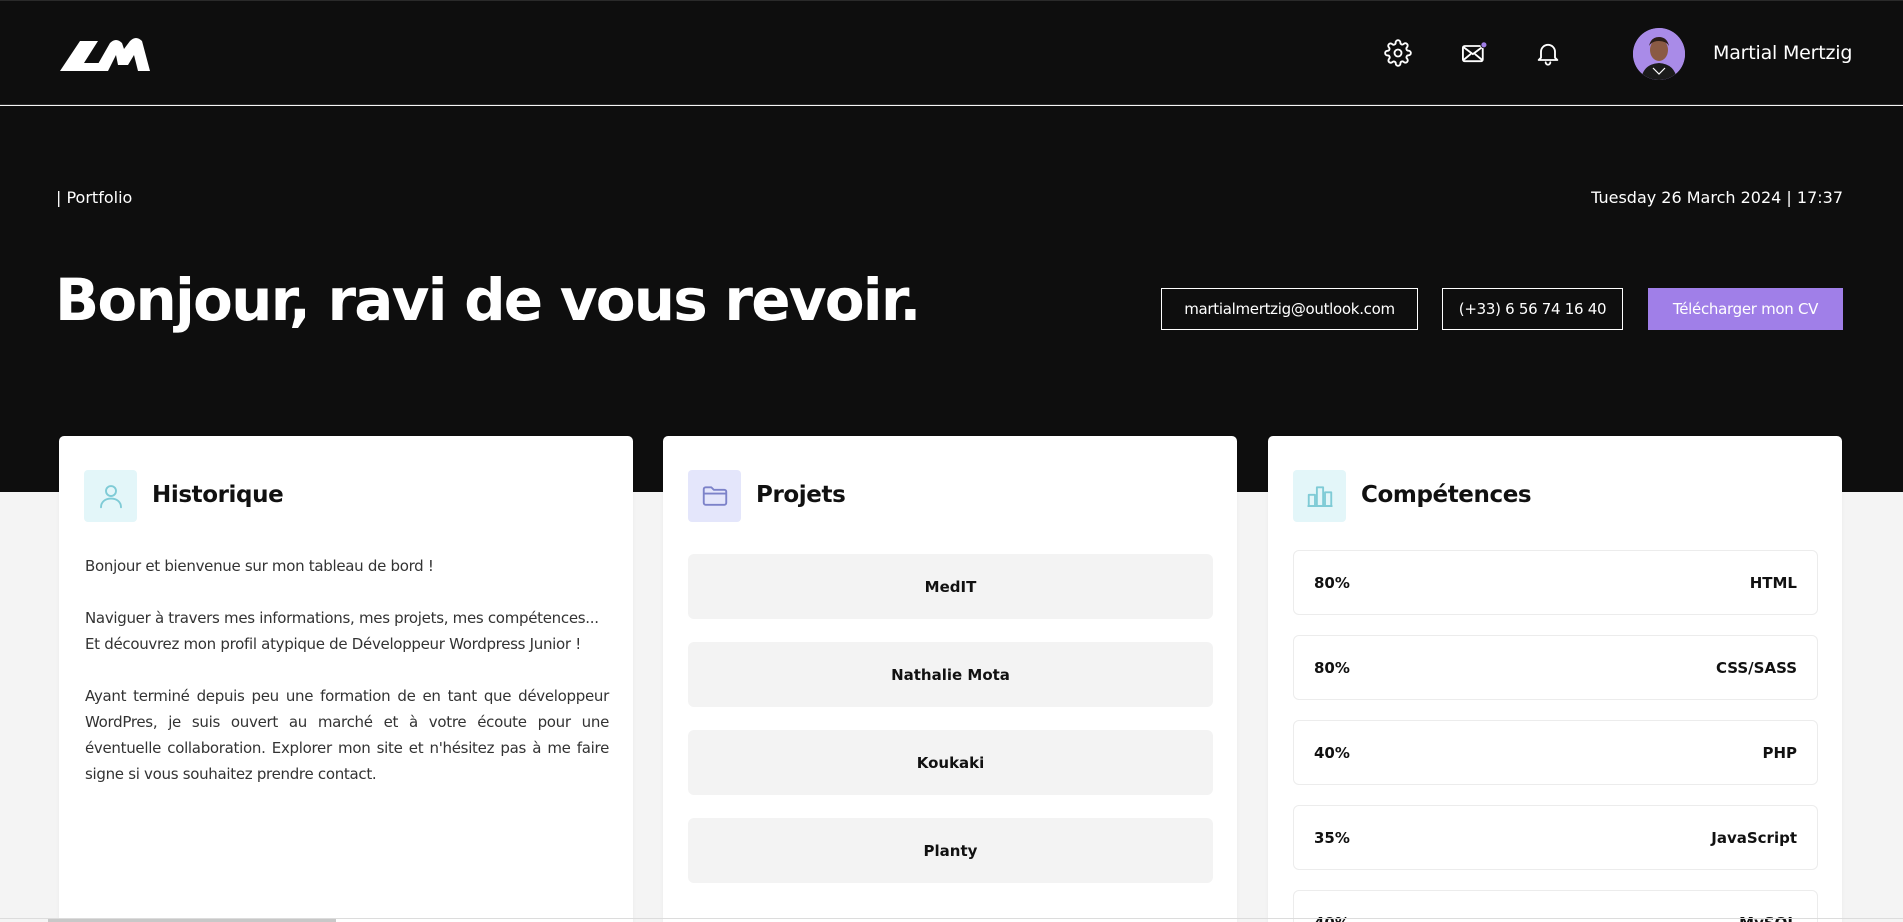  Describe the element at coordinates (950, 850) in the screenshot. I see `project-item-planty: Planty` at that location.